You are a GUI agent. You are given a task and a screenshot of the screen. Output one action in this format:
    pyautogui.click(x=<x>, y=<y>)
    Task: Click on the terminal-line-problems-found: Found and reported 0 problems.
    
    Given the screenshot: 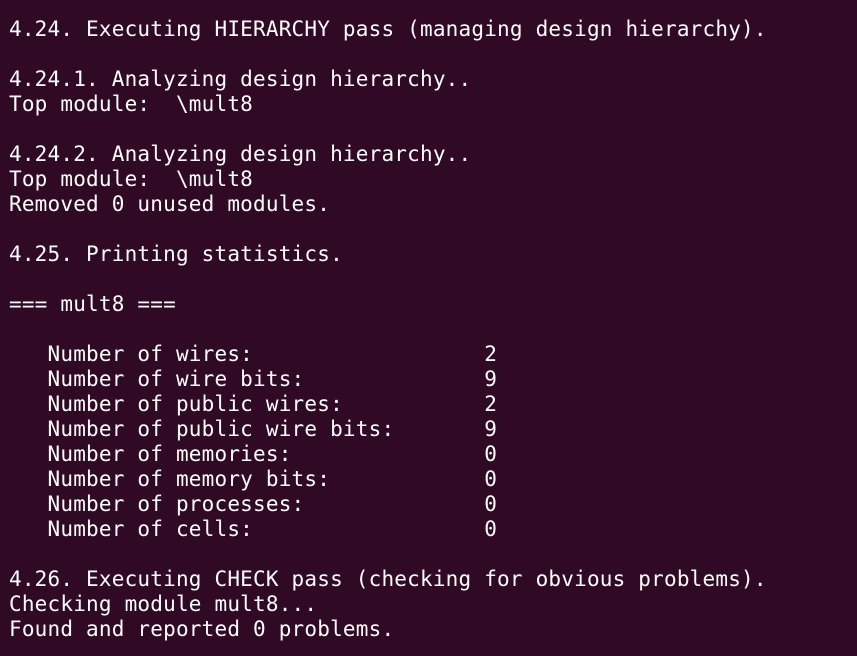 What is the action you would take?
    pyautogui.click(x=202, y=629)
    